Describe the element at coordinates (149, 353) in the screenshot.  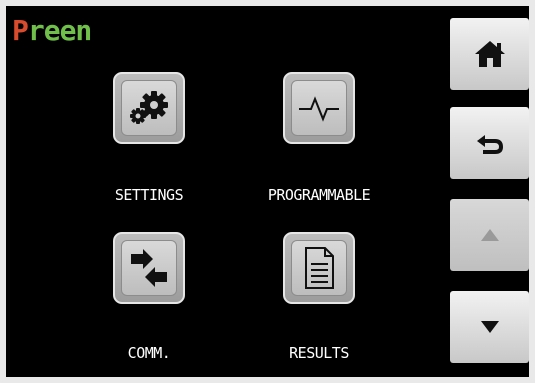
I see `comm-label: COMM.` at that location.